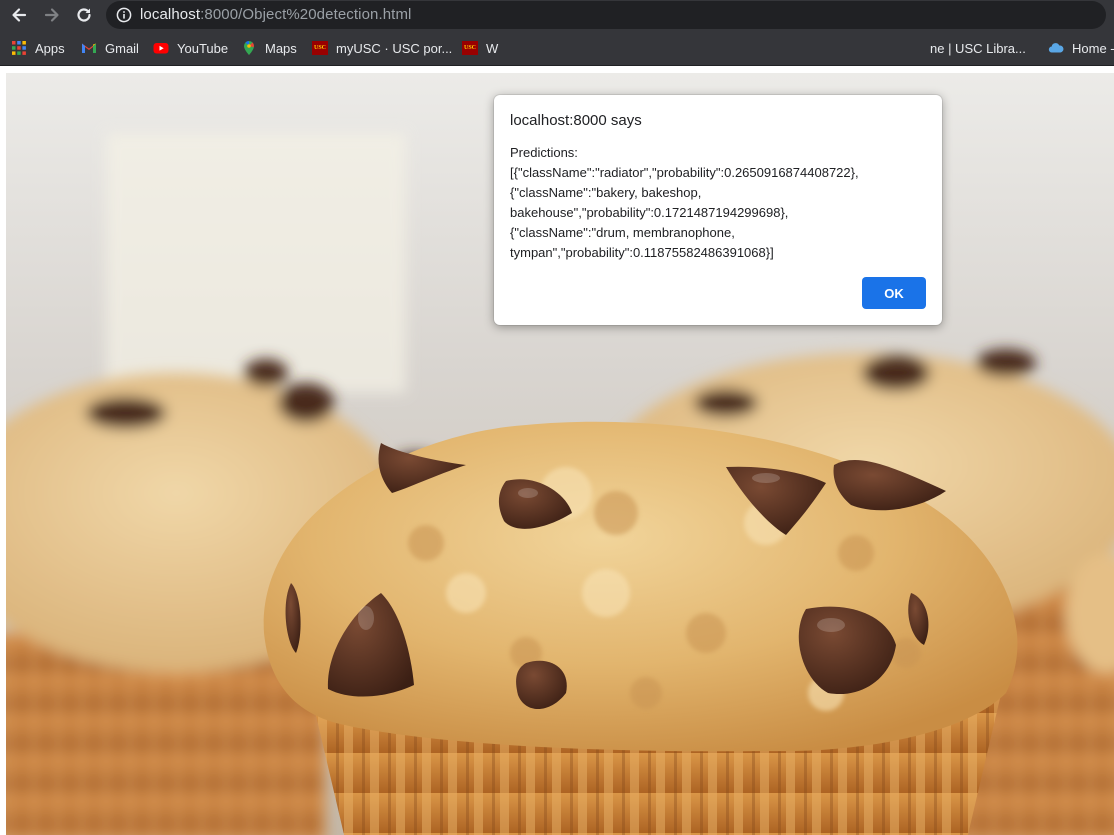  What do you see at coordinates (281, 48) in the screenshot?
I see `bookmark-label: Maps` at bounding box center [281, 48].